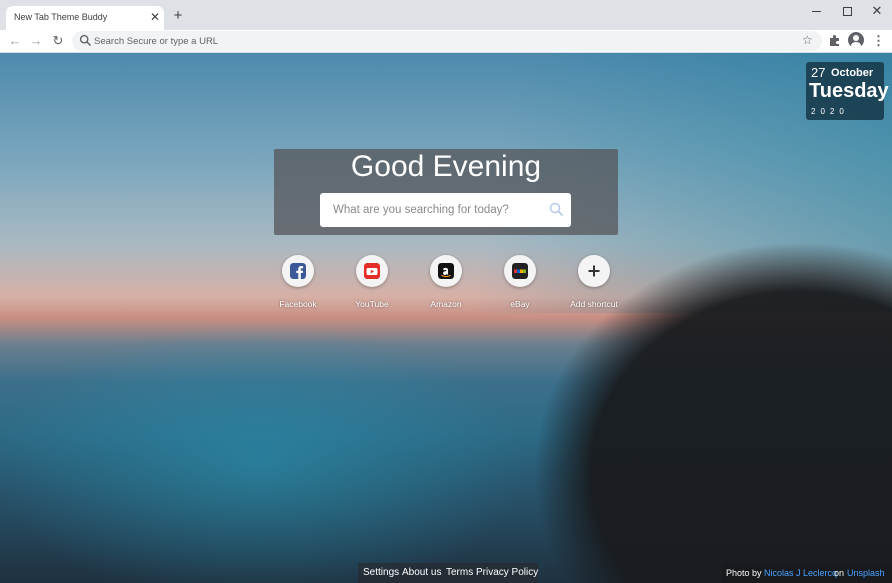  Describe the element at coordinates (807, 40) in the screenshot. I see `bookmark-star-icon: ☆` at that location.